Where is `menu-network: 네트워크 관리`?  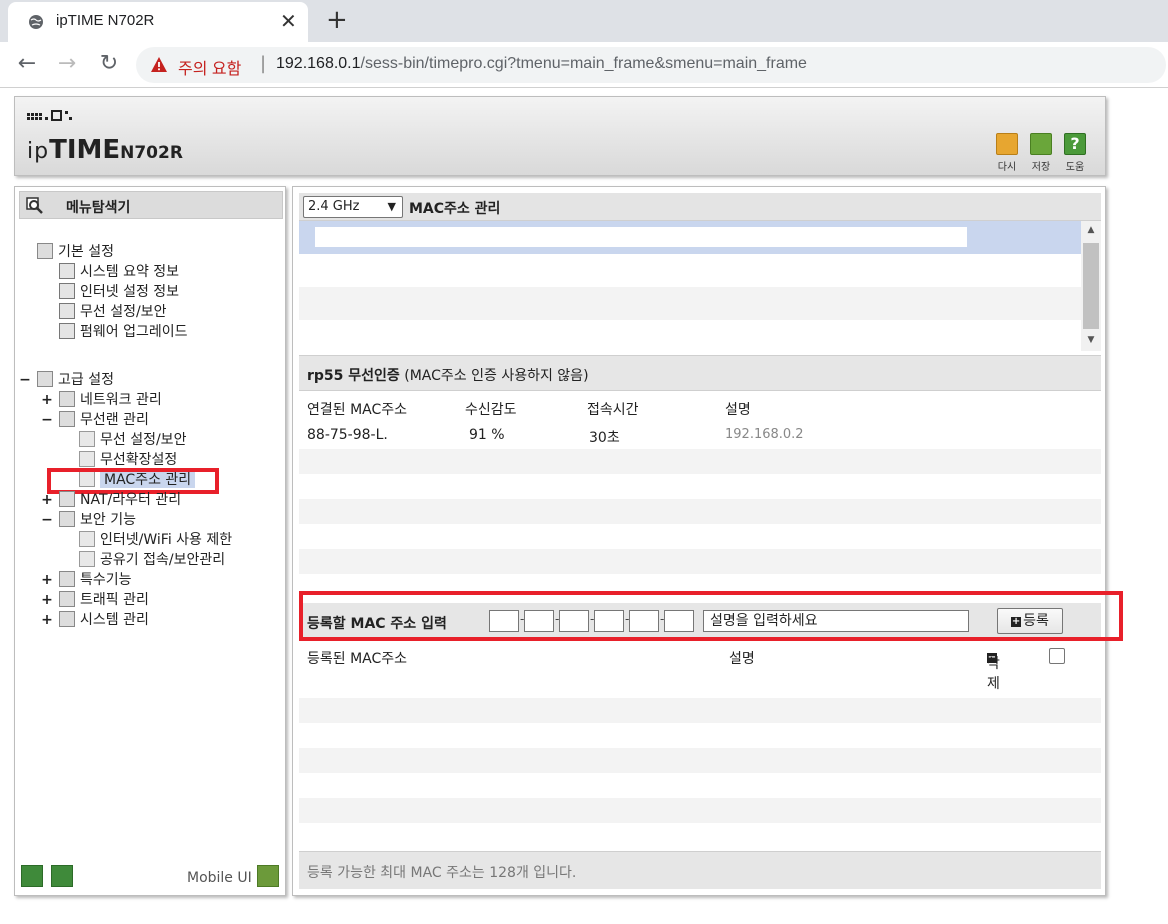
menu-network: 네트워크 관리 is located at coordinates (110, 400).